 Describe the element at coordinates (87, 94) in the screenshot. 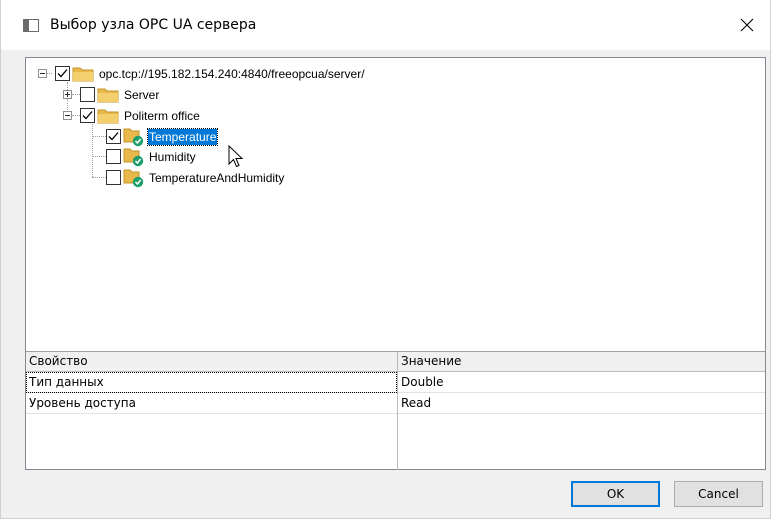

I see `server-checkbox` at that location.